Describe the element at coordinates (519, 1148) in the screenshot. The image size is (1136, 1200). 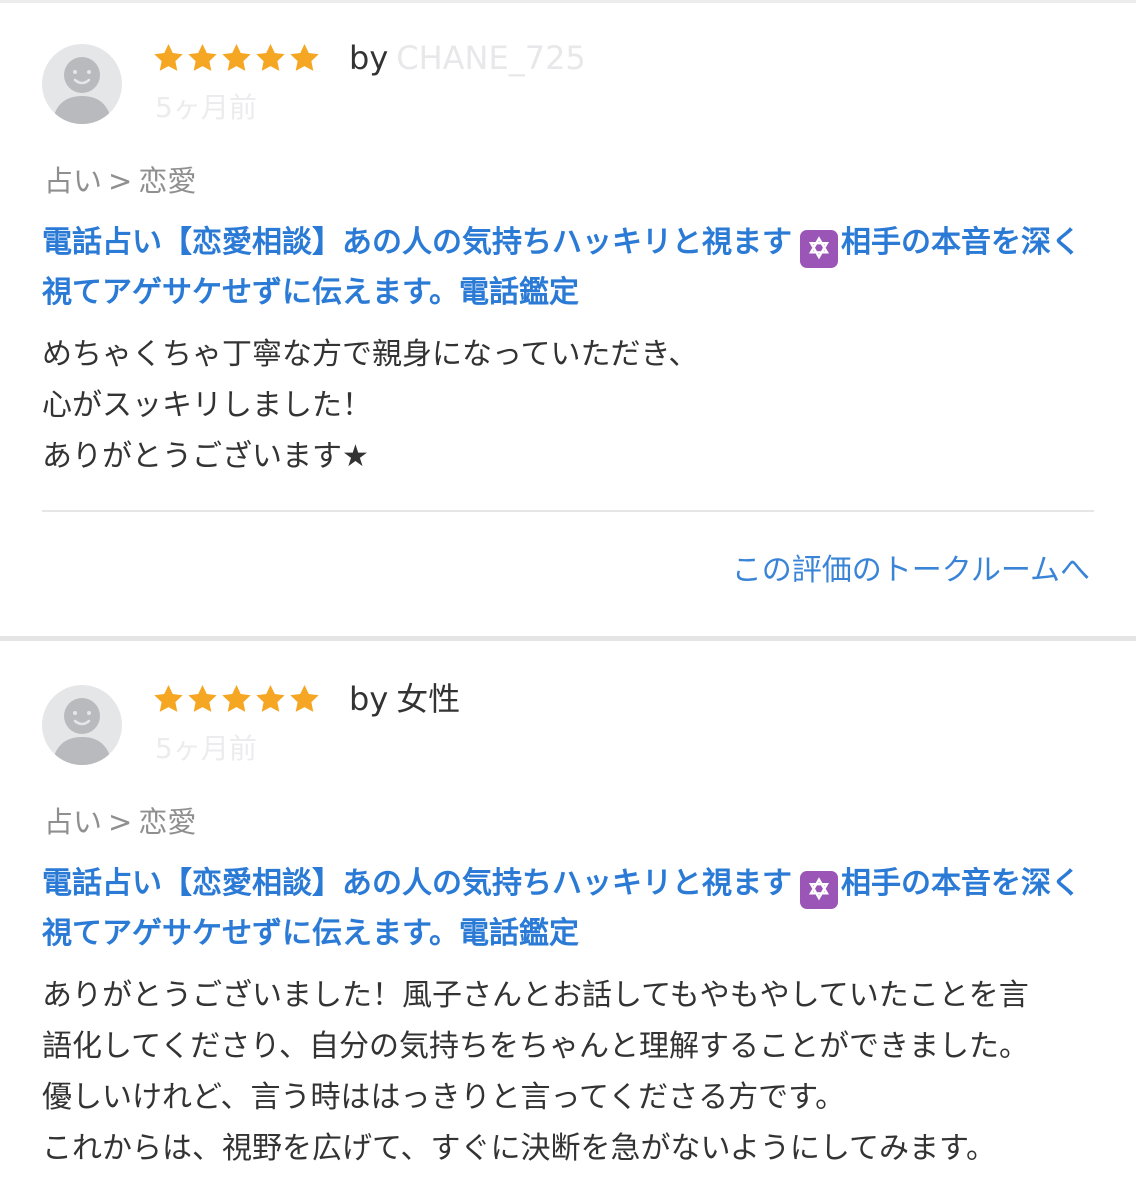
I see `review-text-line: これからは、視野を広げて、すぐに決断を急がないようにしてみます。` at that location.